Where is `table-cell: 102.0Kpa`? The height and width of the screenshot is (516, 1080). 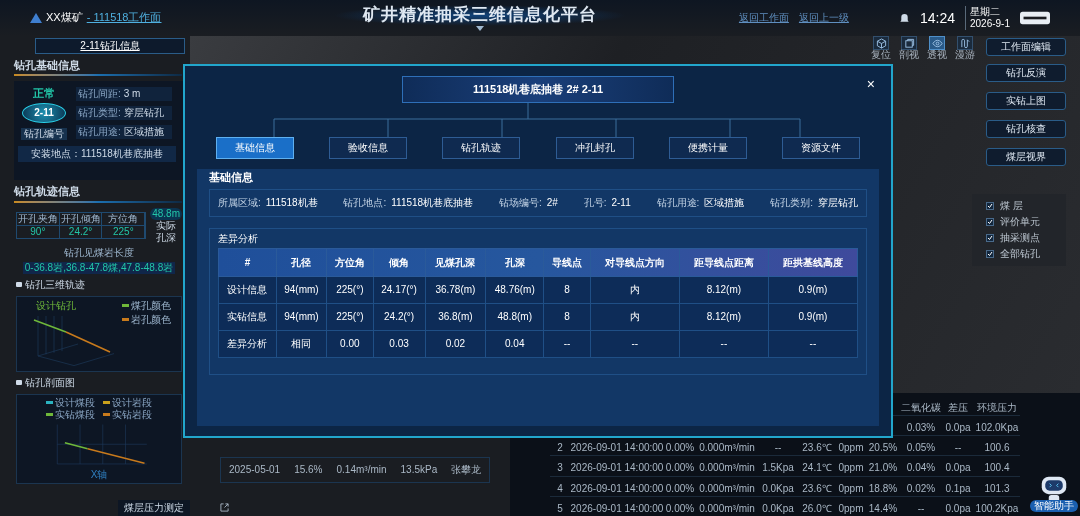
table-cell: 102.0Kpa is located at coordinates (997, 428).